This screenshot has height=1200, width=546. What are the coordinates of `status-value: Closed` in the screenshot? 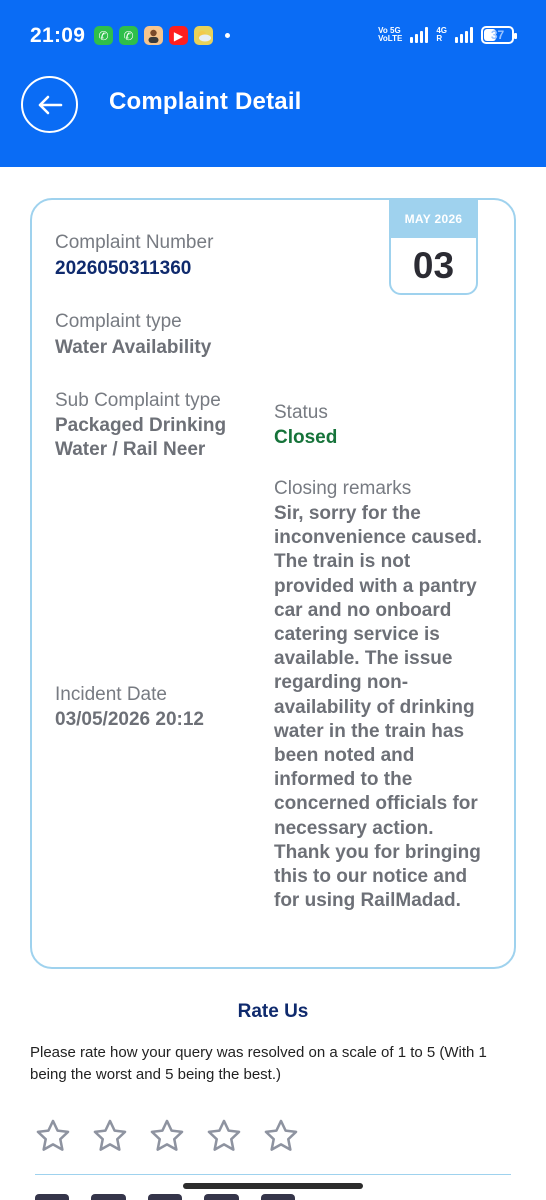 It's located at (306, 437).